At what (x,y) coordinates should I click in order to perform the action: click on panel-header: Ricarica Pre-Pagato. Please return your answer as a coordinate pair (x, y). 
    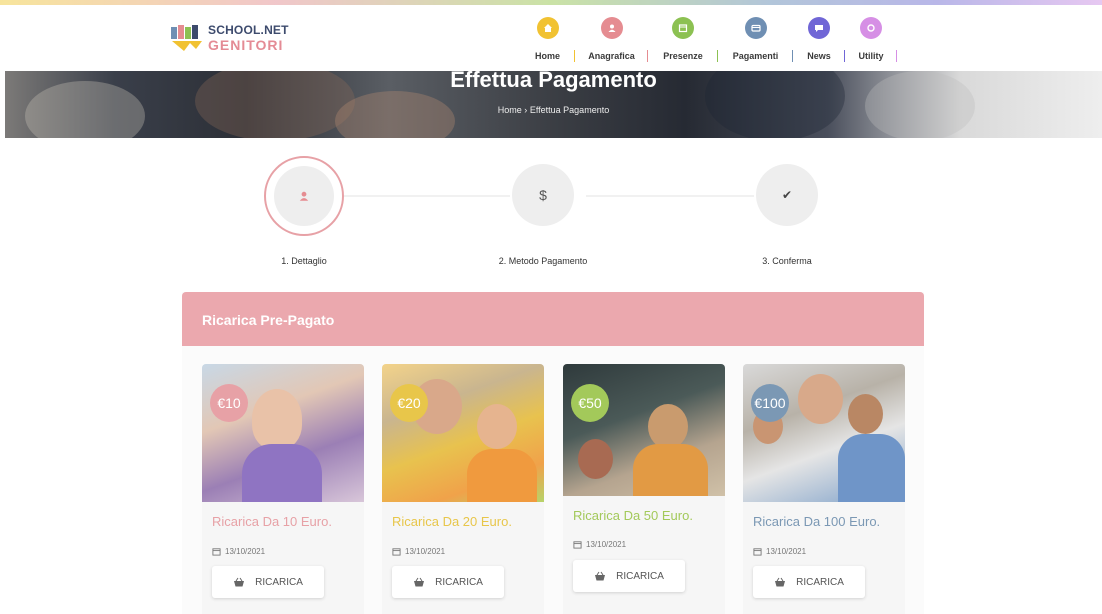
    Looking at the image, I should click on (553, 319).